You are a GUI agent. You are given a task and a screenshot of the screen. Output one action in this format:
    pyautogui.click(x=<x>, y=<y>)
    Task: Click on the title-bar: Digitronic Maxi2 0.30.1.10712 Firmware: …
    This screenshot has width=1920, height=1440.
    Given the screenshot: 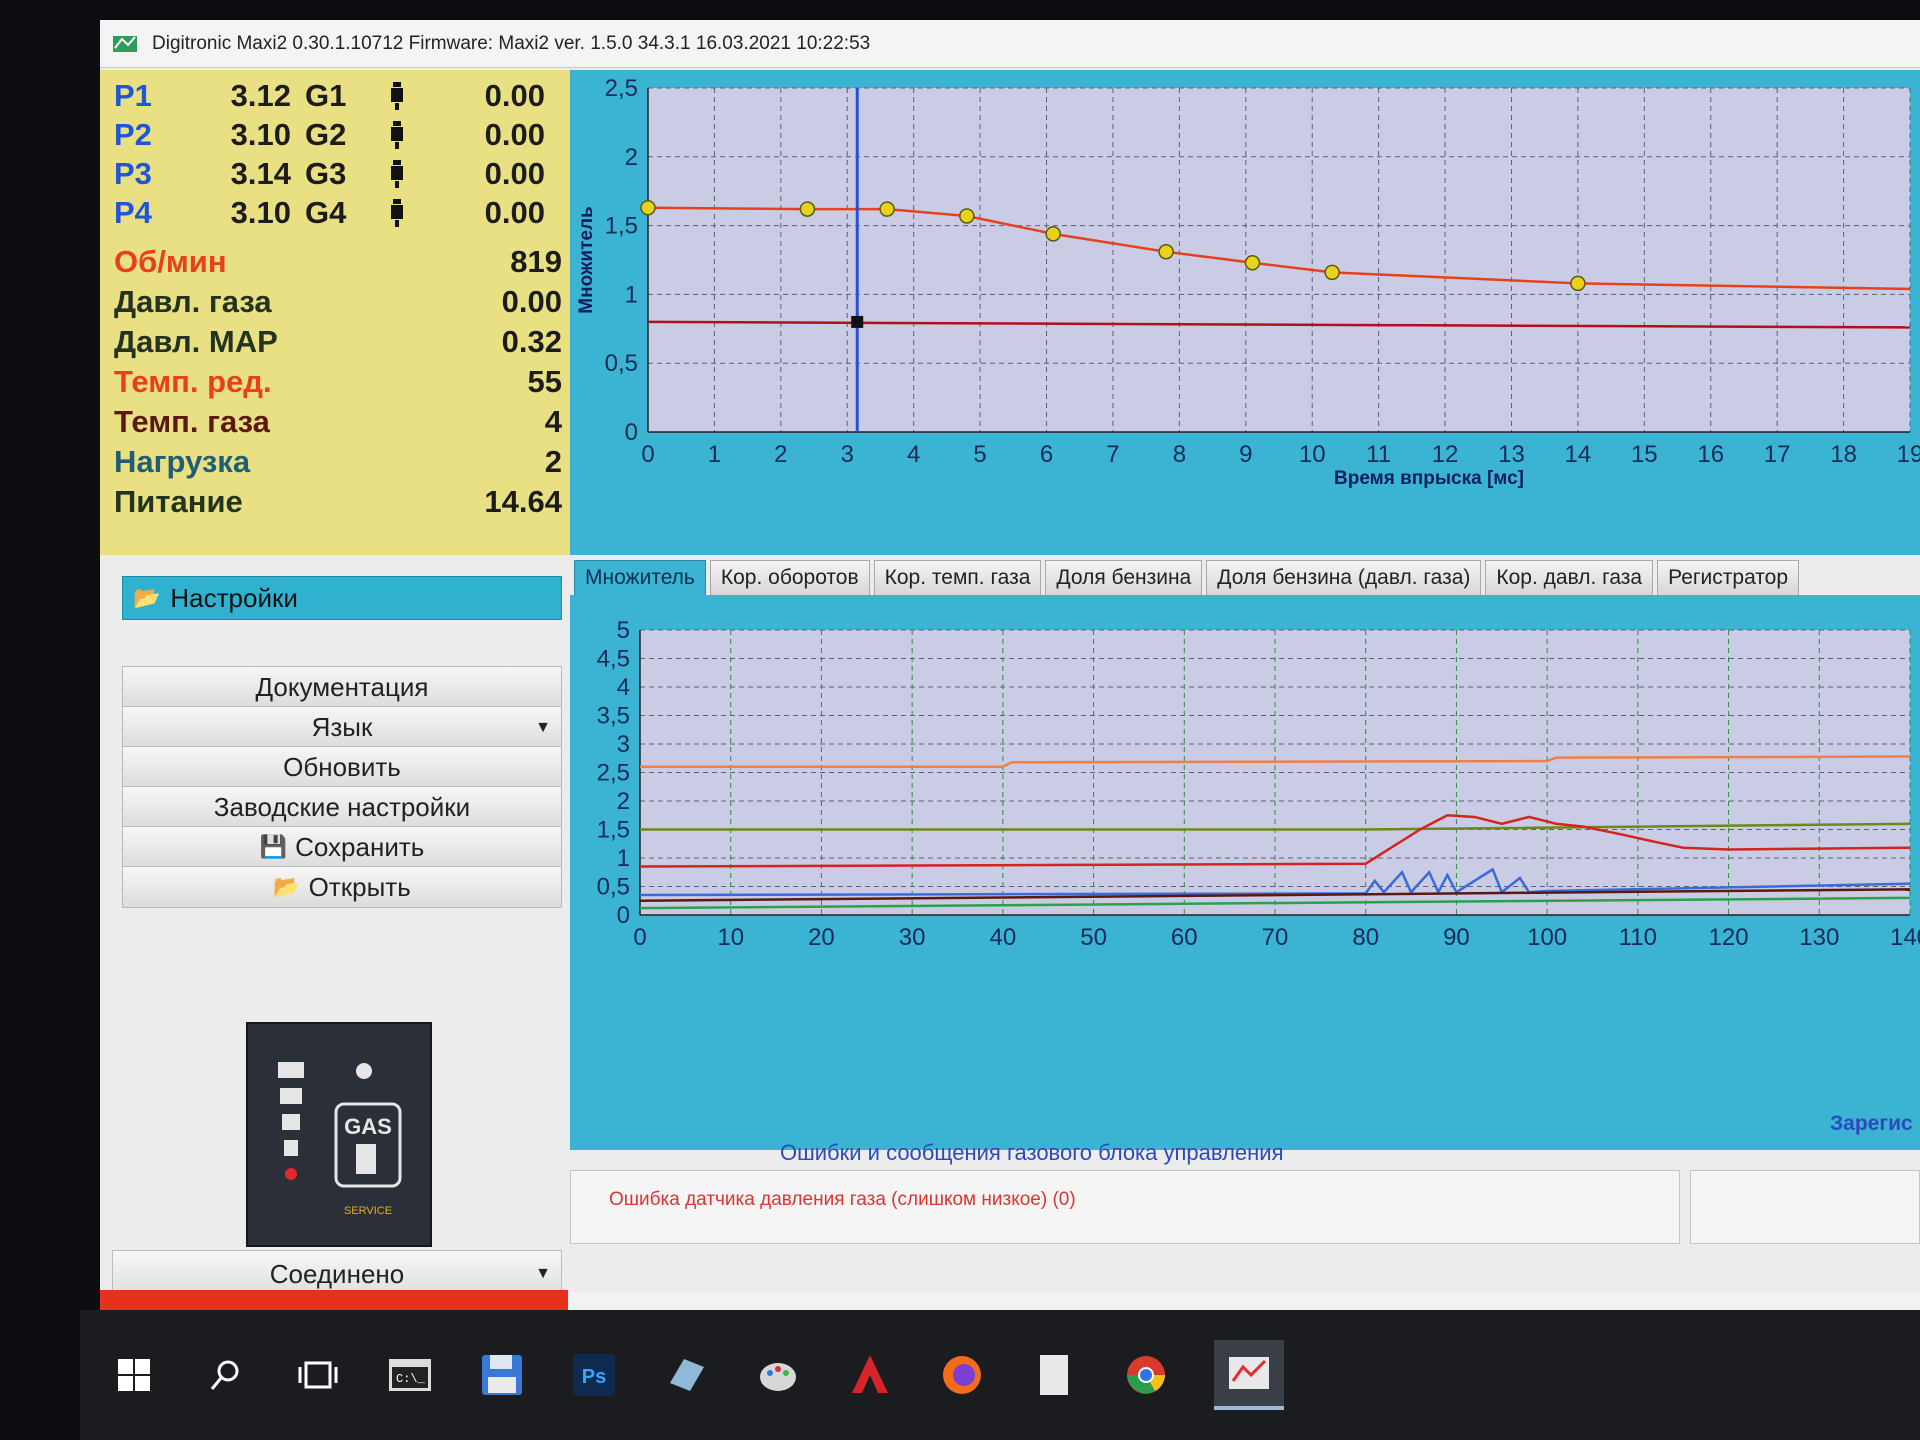 What is the action you would take?
    pyautogui.click(x=1010, y=44)
    